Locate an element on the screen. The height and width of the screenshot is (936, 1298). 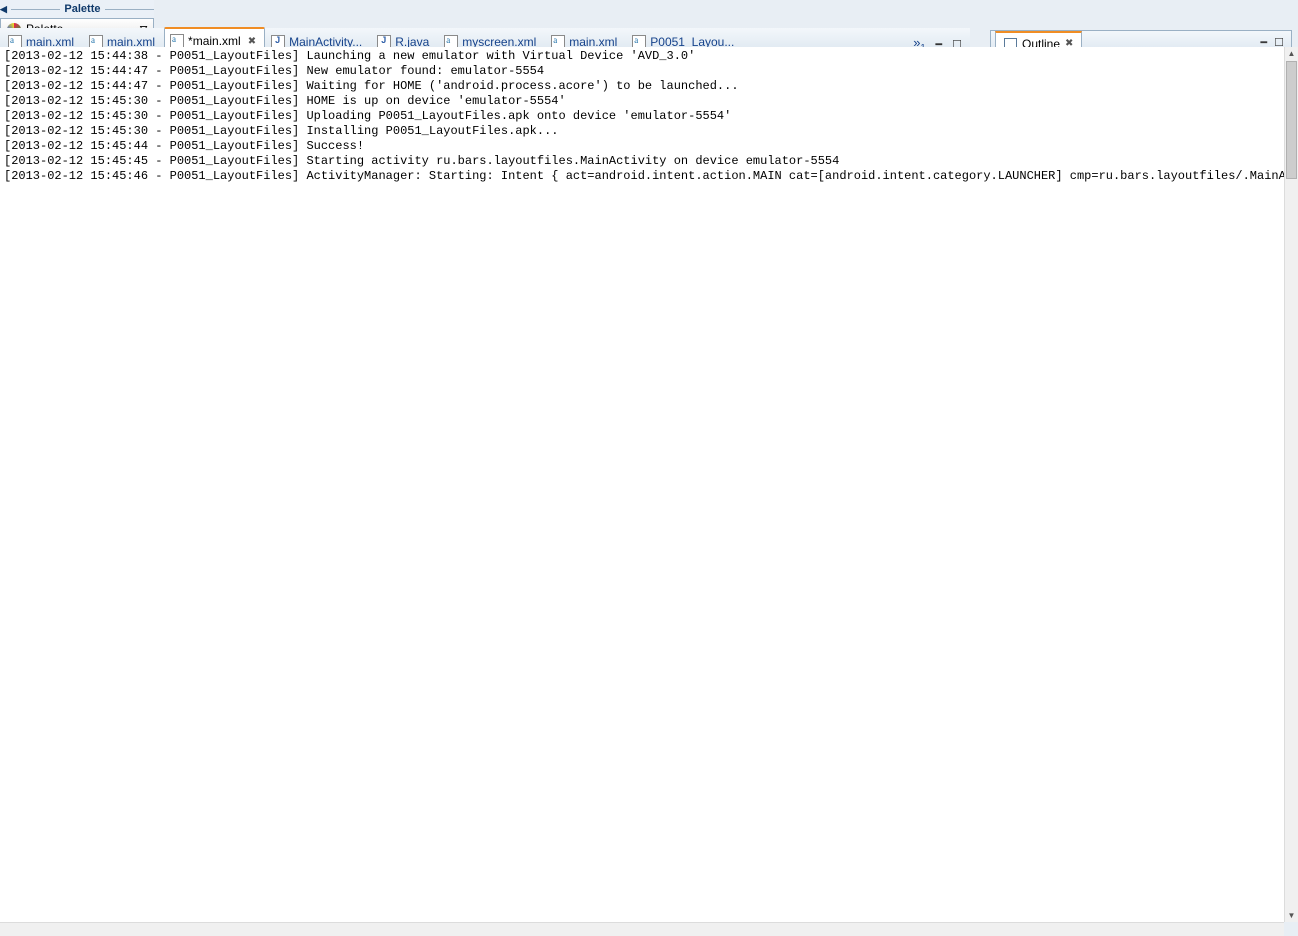
scroll-up-arrow-icon: ▲ is located at coordinates (1291, 53).